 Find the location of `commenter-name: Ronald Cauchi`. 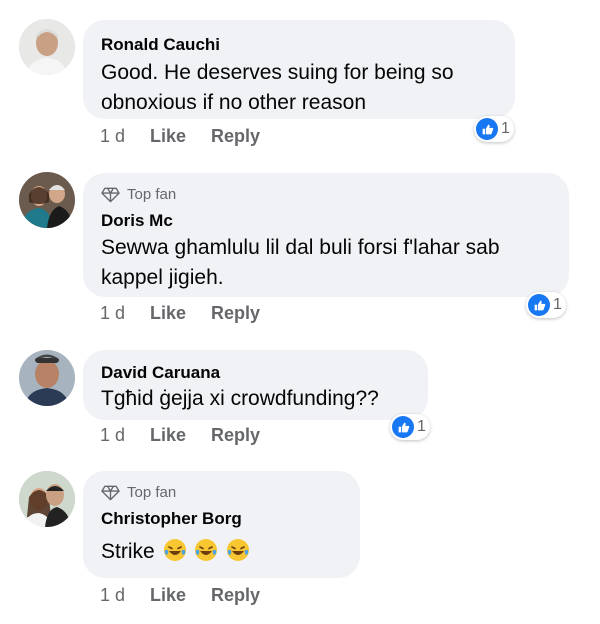

commenter-name: Ronald Cauchi is located at coordinates (160, 45).